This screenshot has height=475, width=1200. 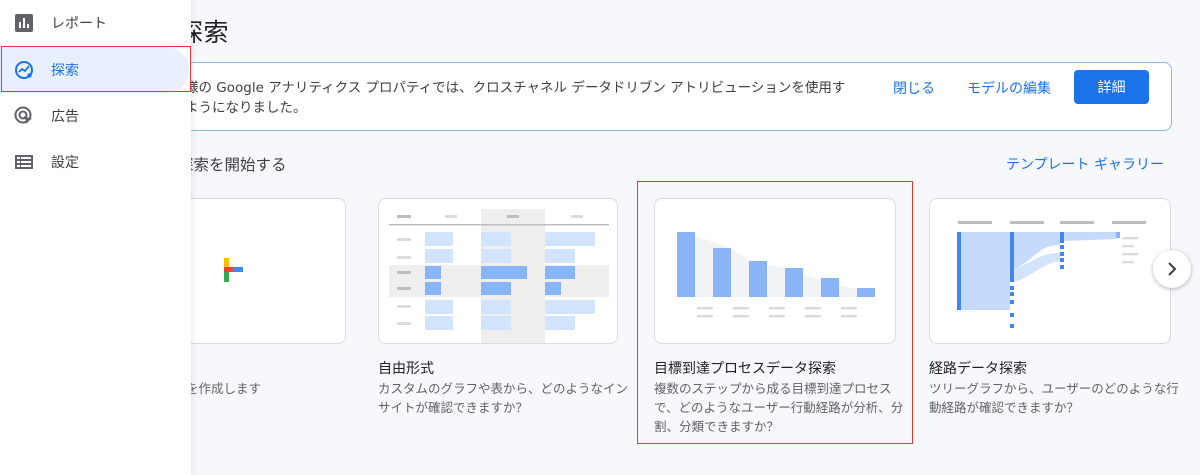 What do you see at coordinates (94, 70) in the screenshot?
I see `sidebar-item-explore: 探索` at bounding box center [94, 70].